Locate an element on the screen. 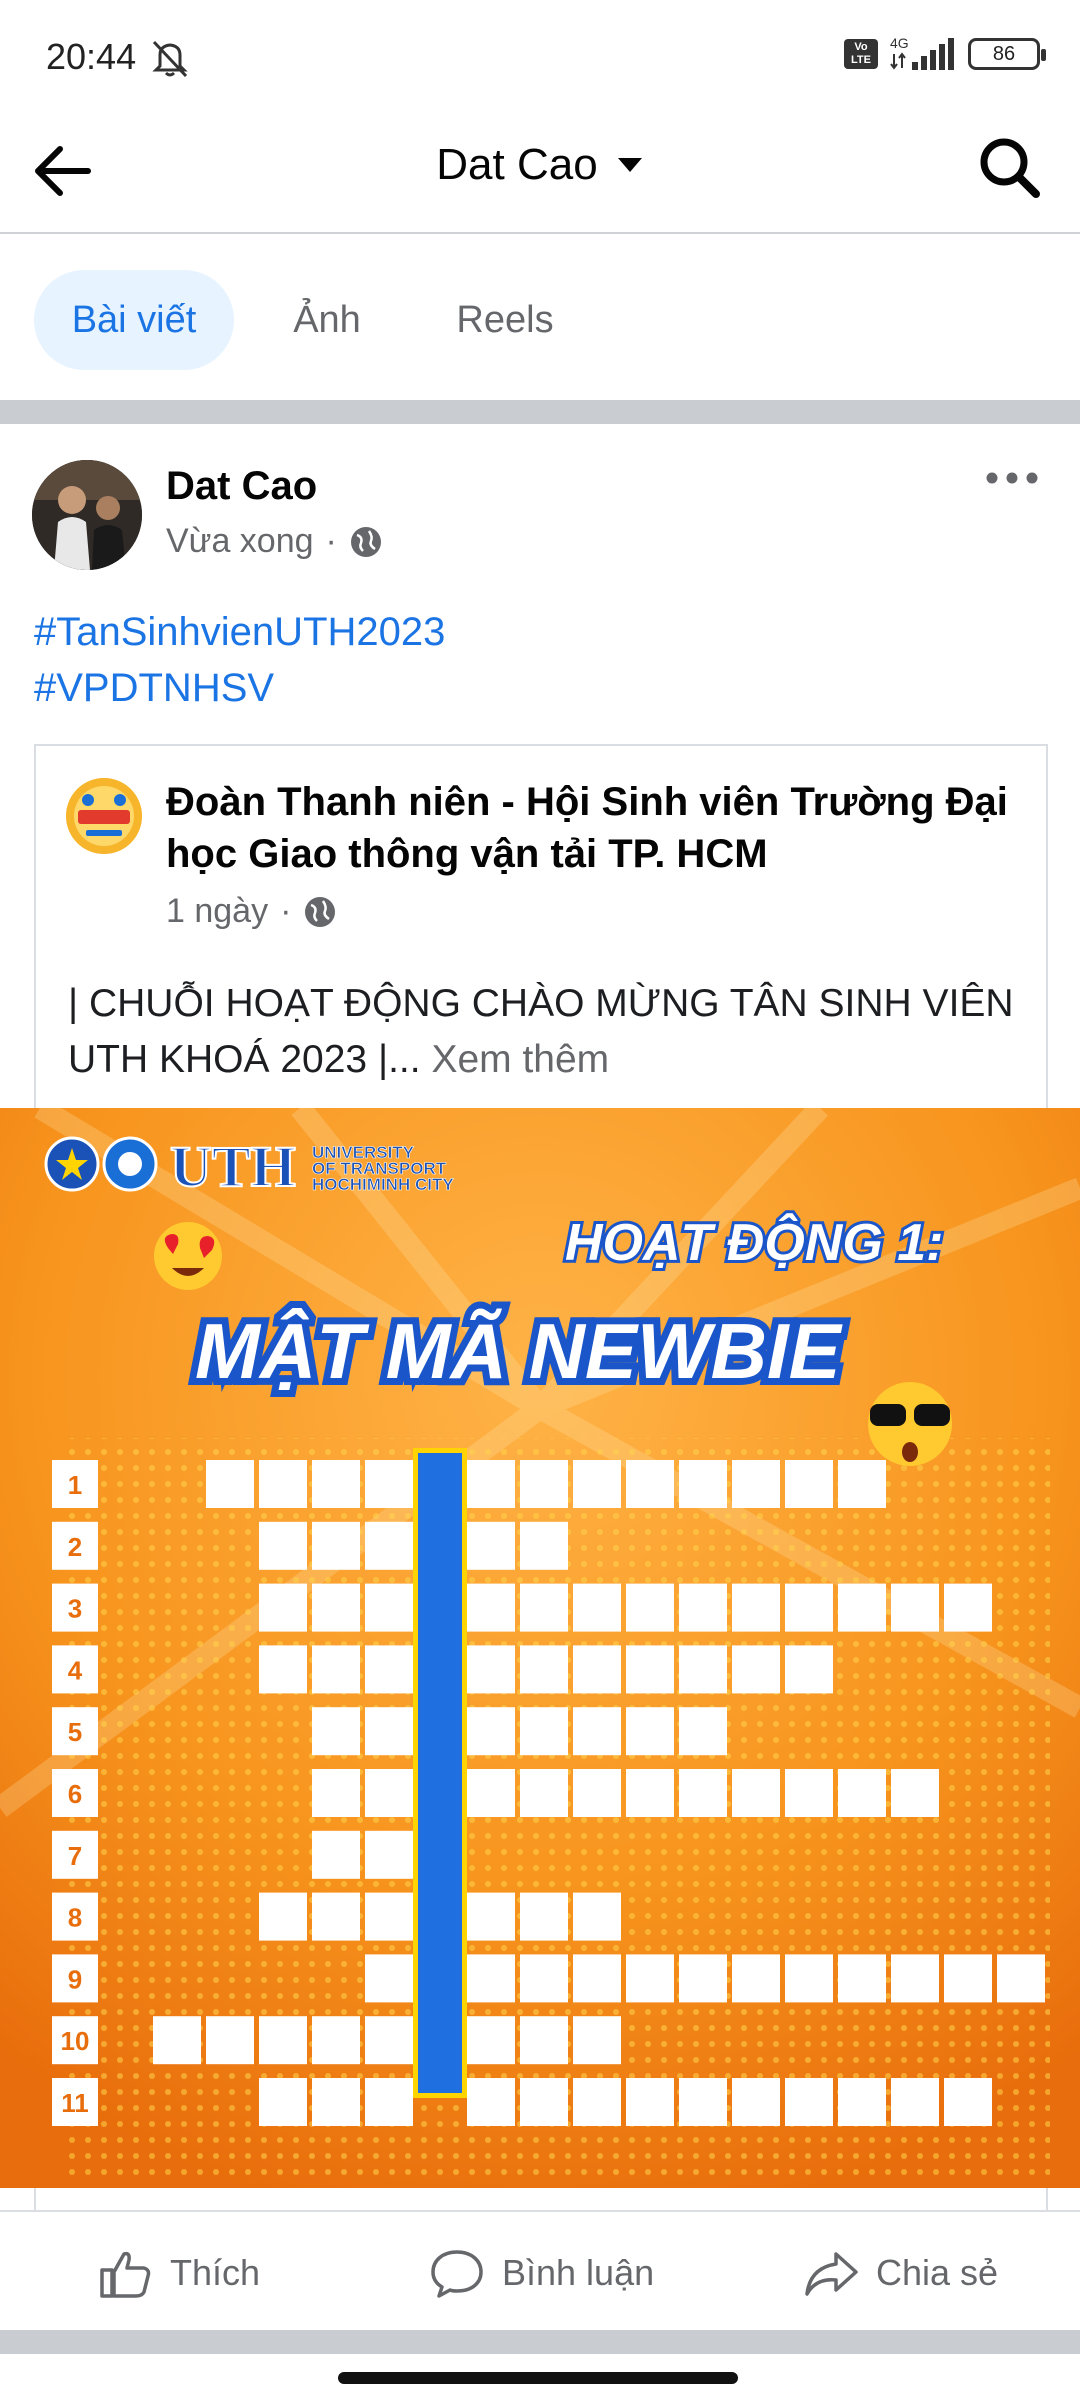  hashtags: #TanSinhvienUTH2023 #VPDTNHSV is located at coordinates (239, 660).